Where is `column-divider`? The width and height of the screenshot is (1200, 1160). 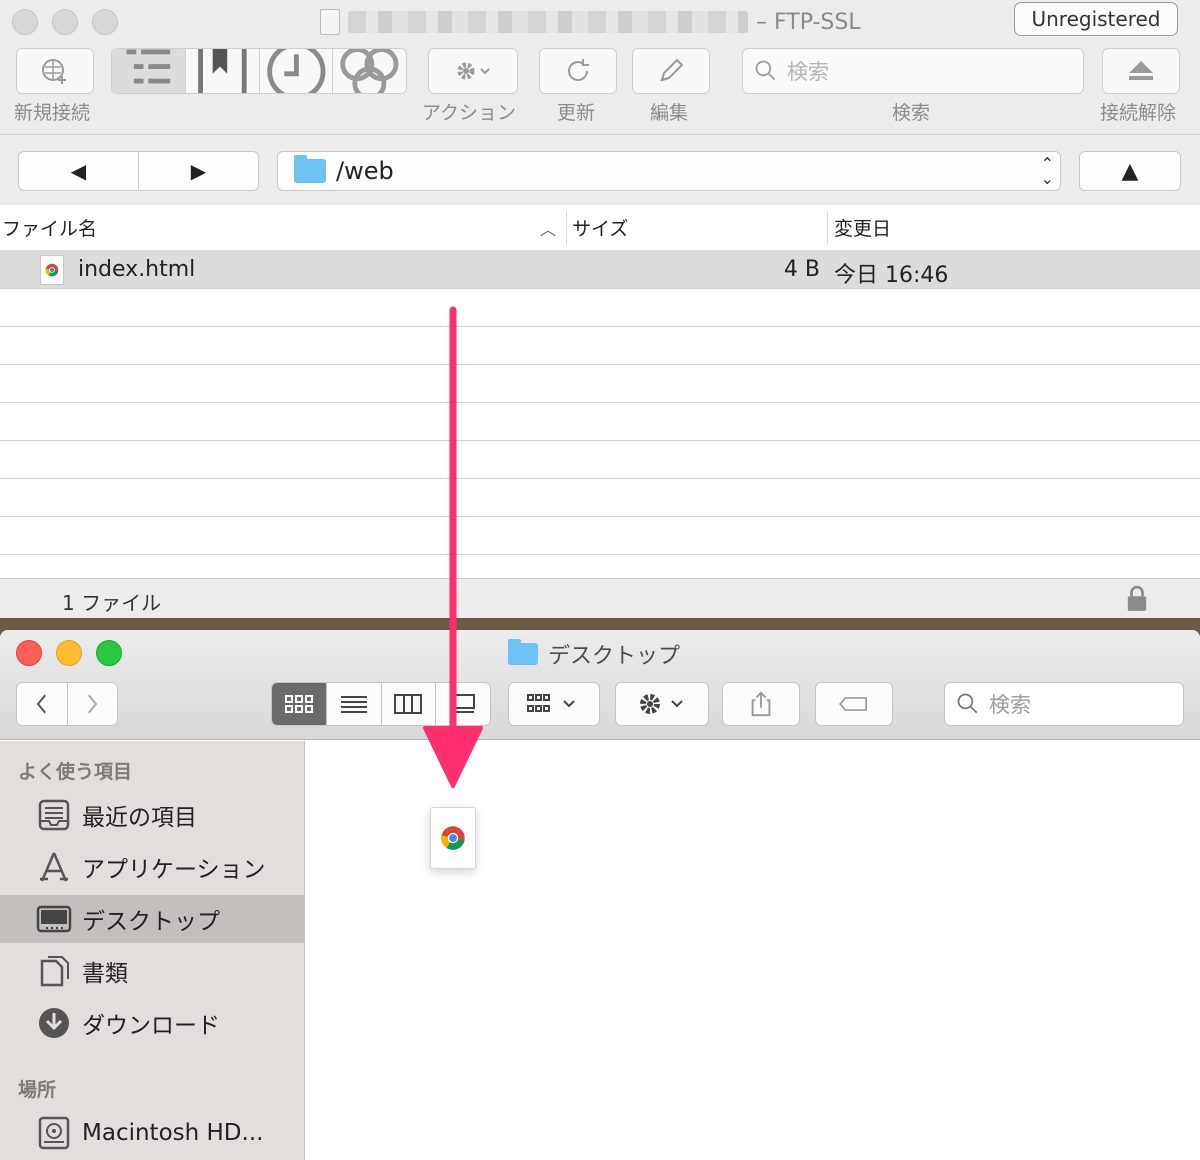 column-divider is located at coordinates (827, 228).